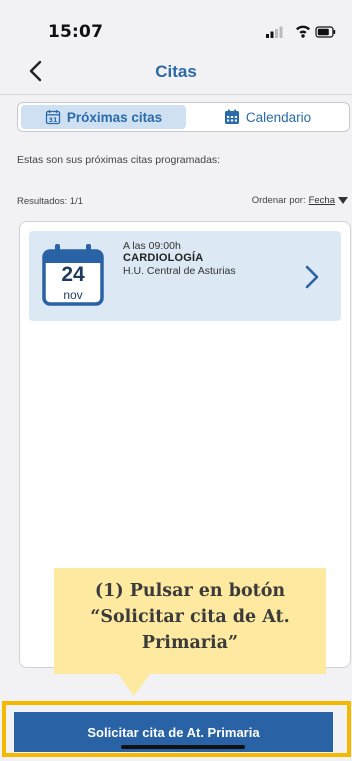  I want to click on nav-bar: Citas, so click(176, 73).